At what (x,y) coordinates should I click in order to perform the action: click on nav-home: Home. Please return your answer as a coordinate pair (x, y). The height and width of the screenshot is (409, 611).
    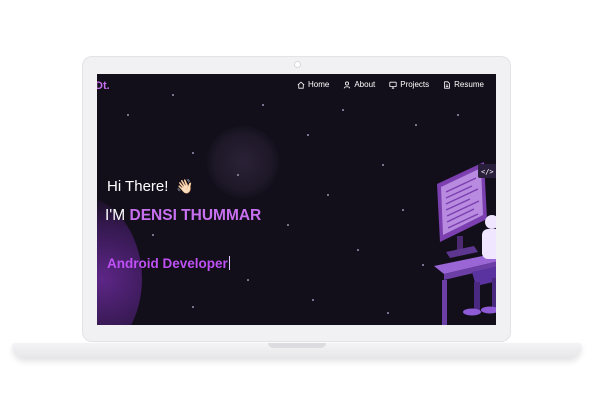
    Looking at the image, I should click on (313, 84).